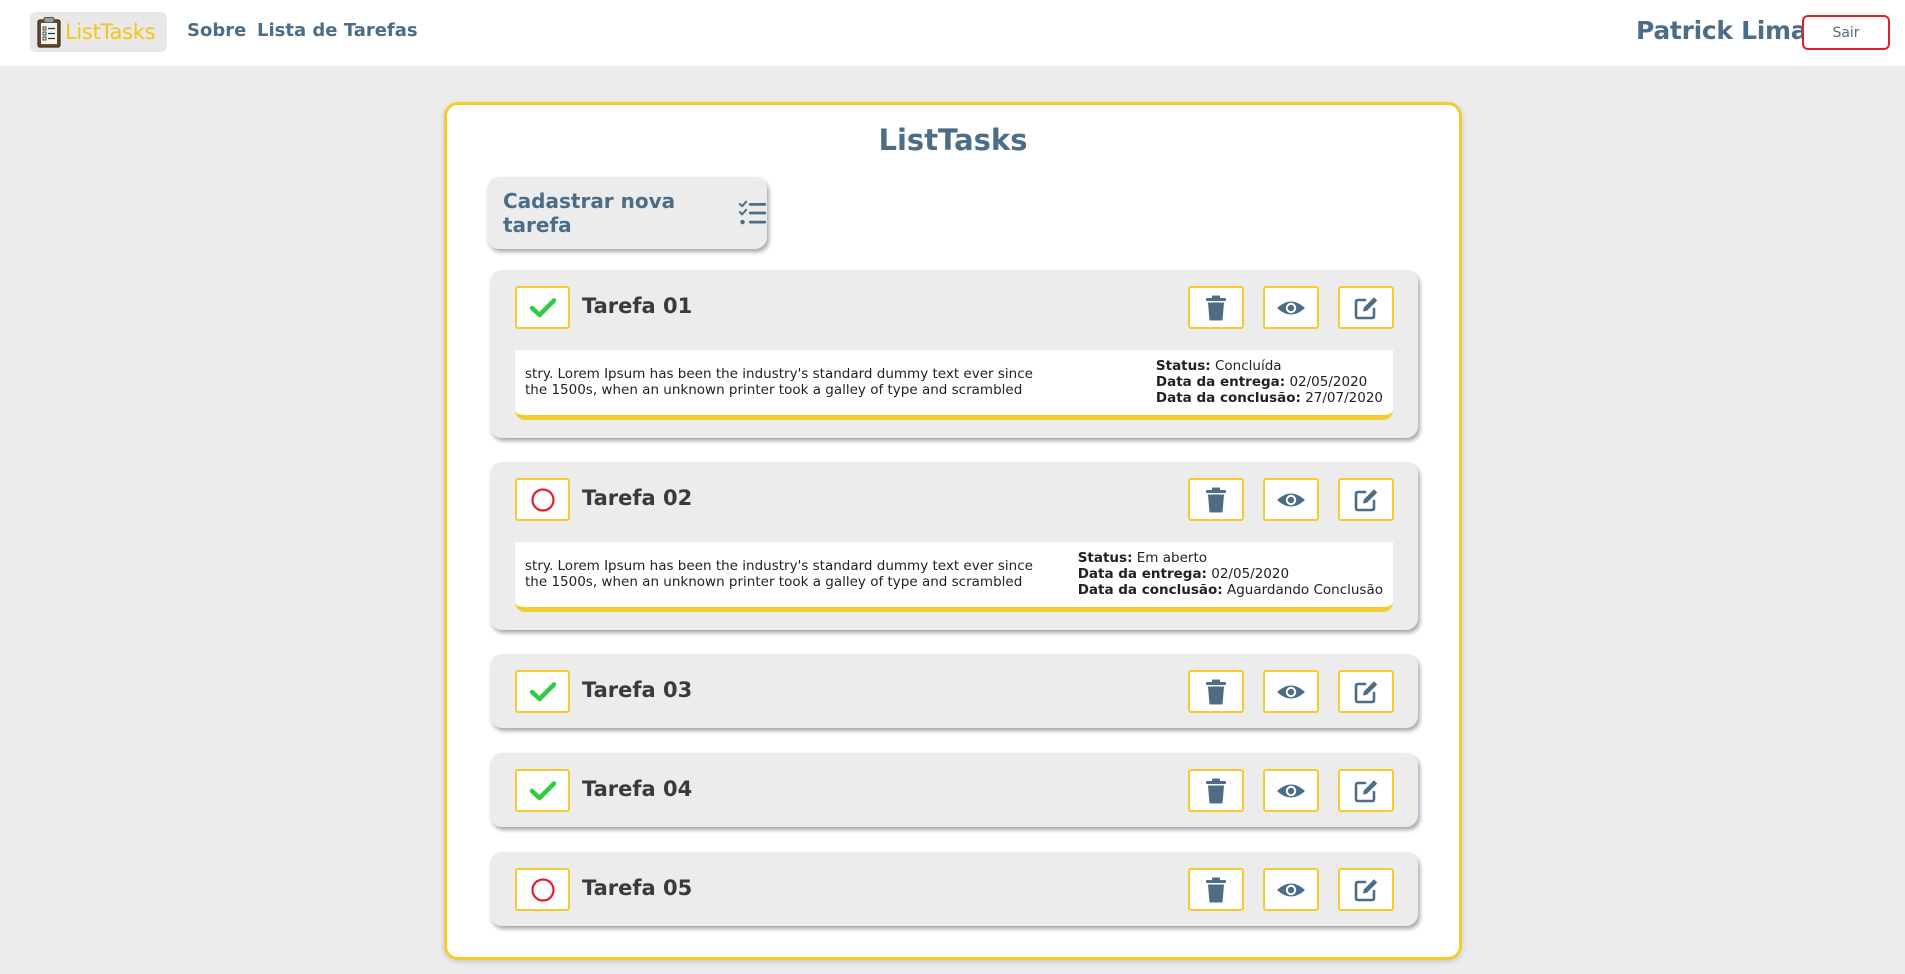 The image size is (1905, 974). Describe the element at coordinates (954, 691) in the screenshot. I see `task-card-3: Tarefa 03` at that location.